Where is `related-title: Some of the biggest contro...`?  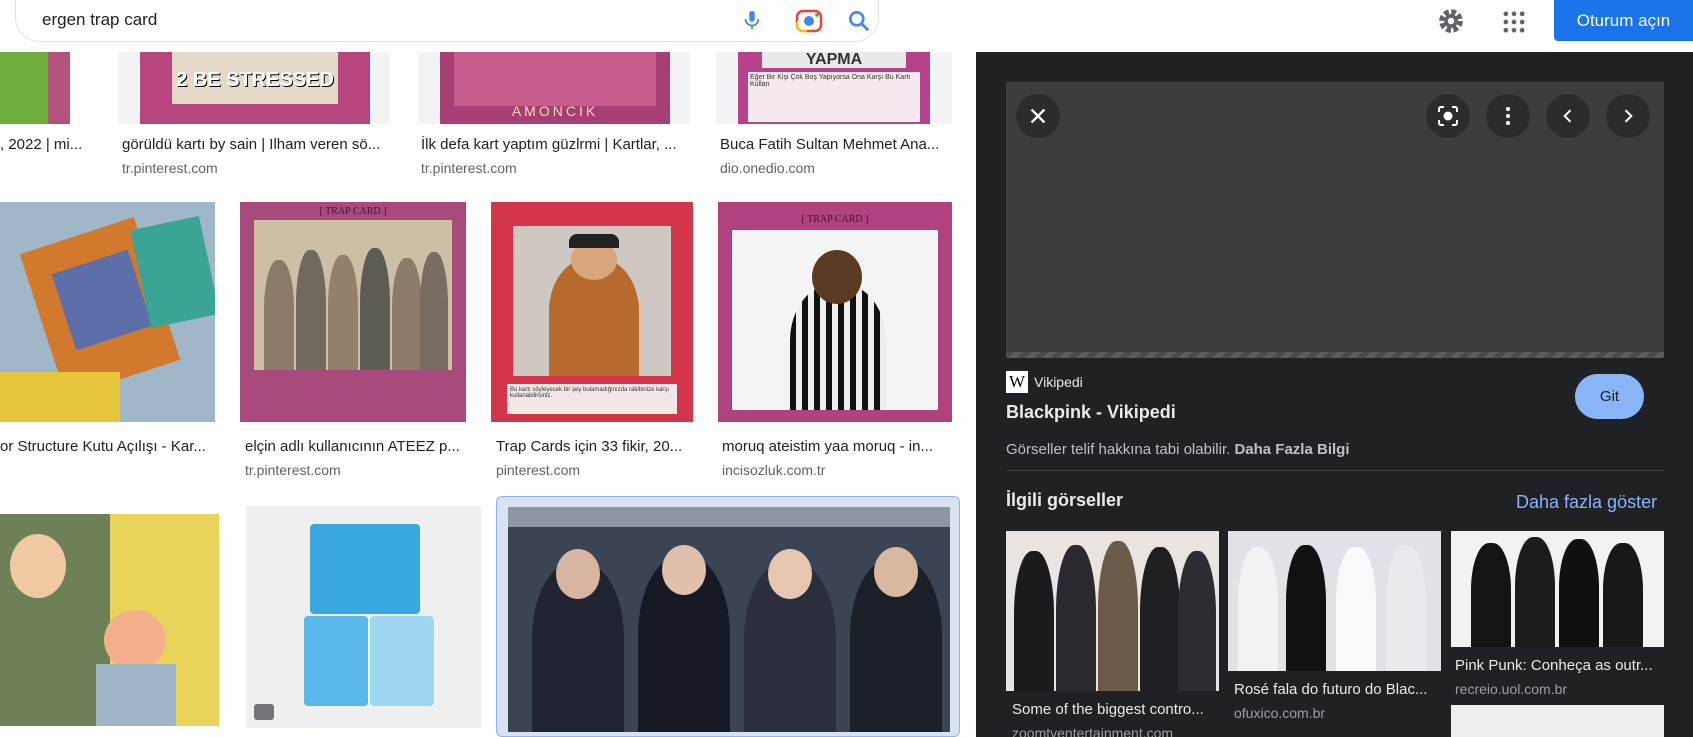
related-title: Some of the biggest contro... is located at coordinates (1114, 709).